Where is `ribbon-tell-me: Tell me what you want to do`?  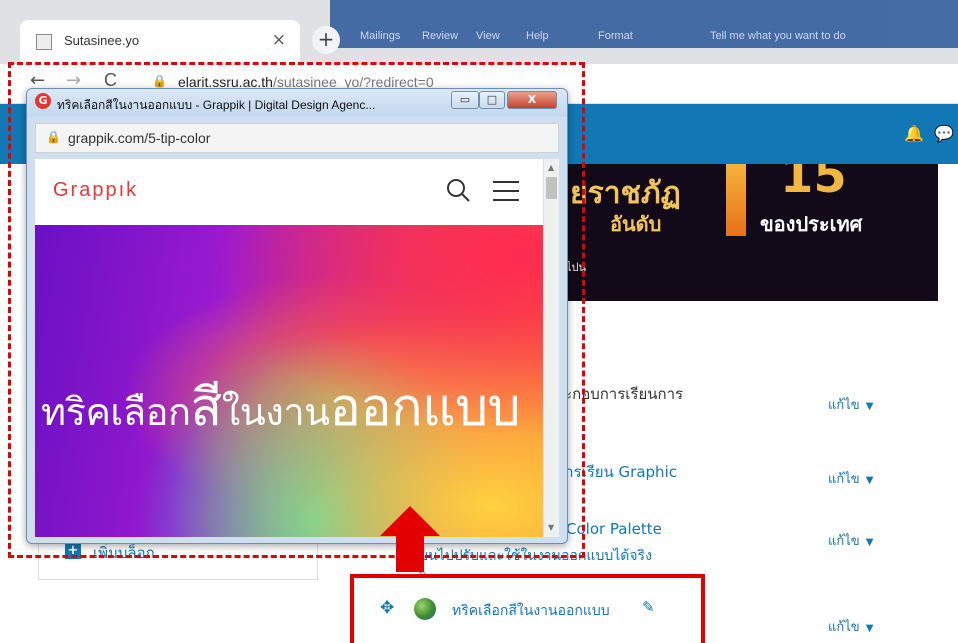
ribbon-tell-me: Tell me what you want to do is located at coordinates (778, 36).